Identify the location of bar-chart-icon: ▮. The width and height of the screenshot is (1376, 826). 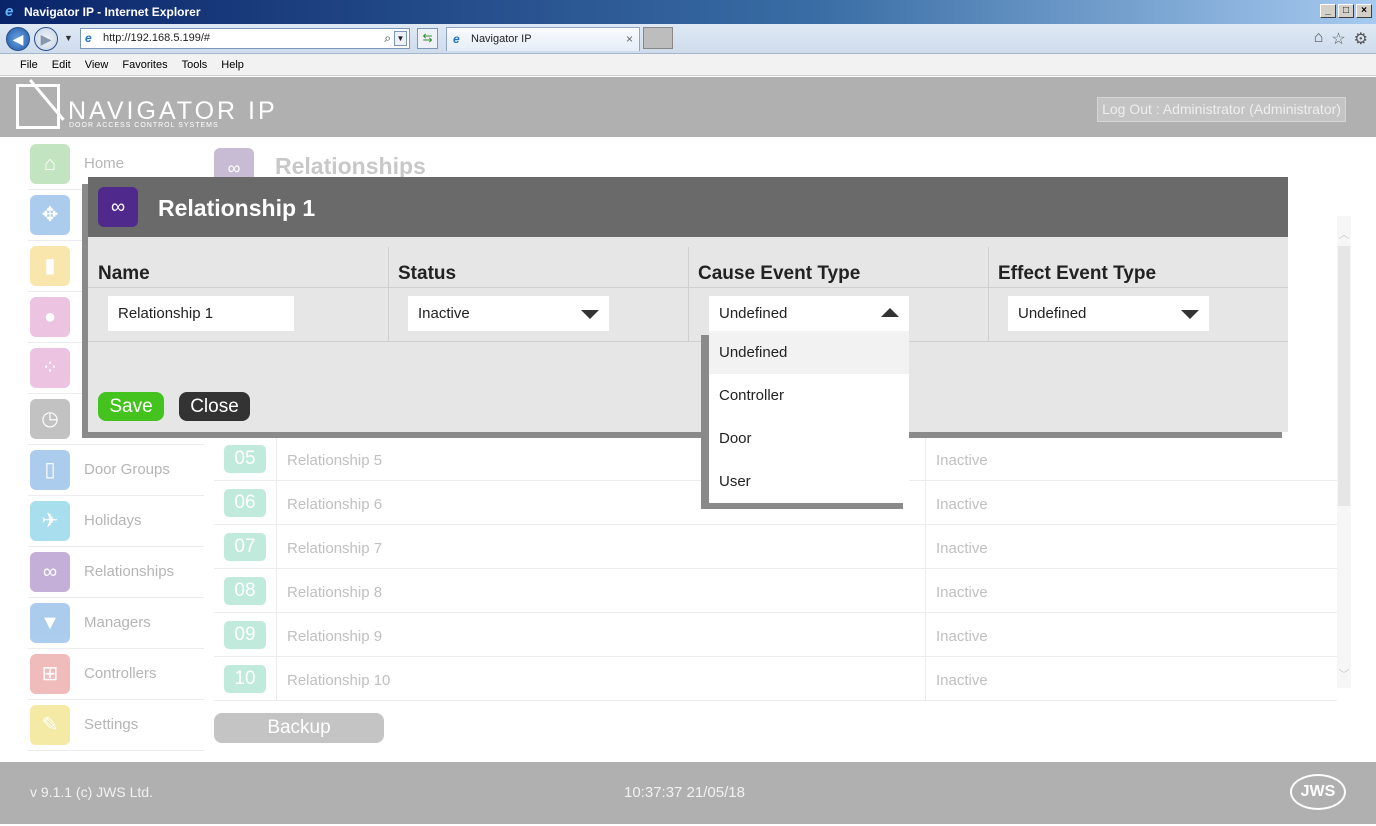
(50, 266).